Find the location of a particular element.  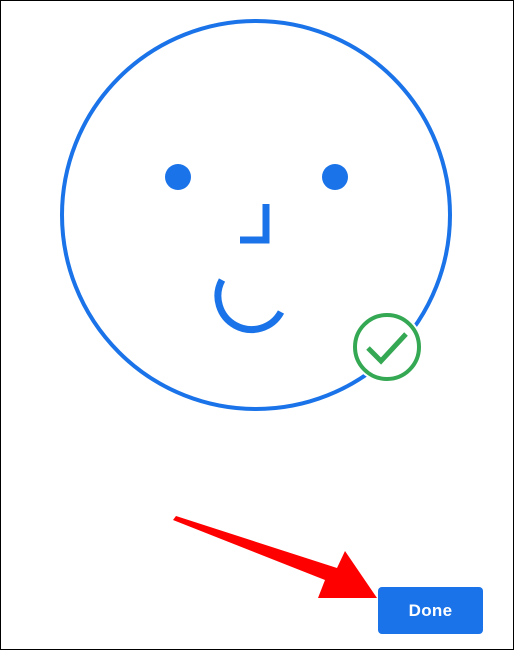

check-circle-icon is located at coordinates (387, 347).